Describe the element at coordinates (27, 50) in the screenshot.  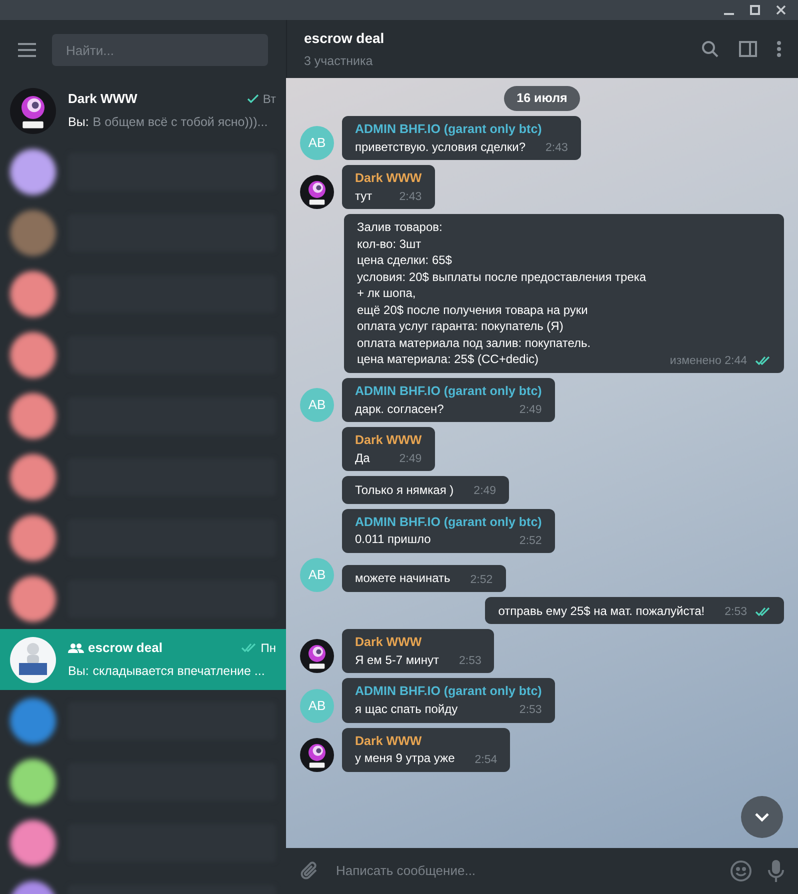
I see `menu-icon` at that location.